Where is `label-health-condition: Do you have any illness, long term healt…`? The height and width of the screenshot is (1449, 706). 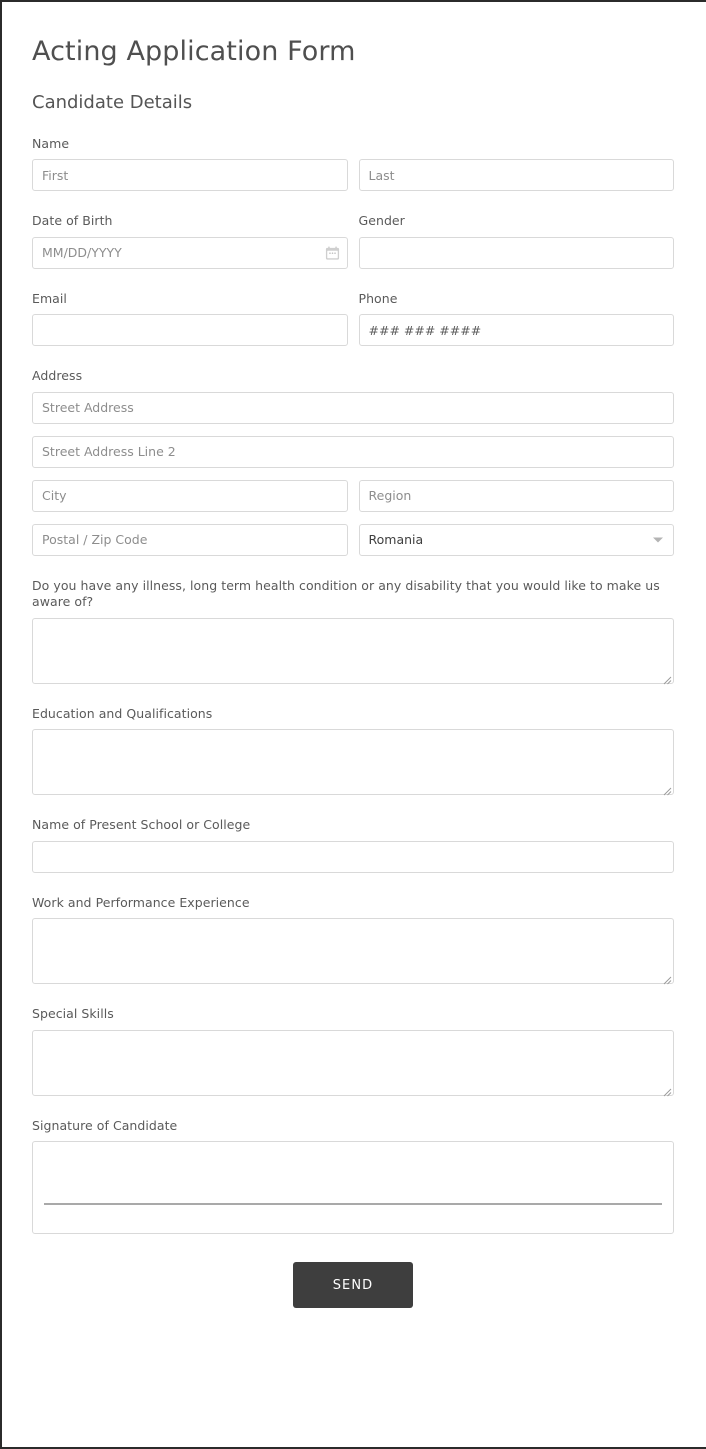 label-health-condition: Do you have any illness, long term healt… is located at coordinates (346, 593).